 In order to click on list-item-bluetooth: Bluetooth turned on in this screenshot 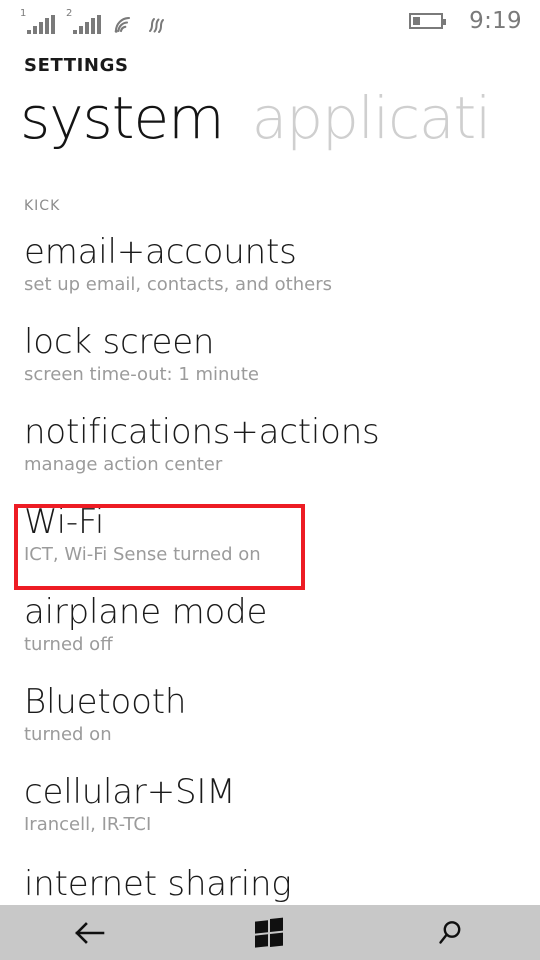, I will do `click(270, 727)`.